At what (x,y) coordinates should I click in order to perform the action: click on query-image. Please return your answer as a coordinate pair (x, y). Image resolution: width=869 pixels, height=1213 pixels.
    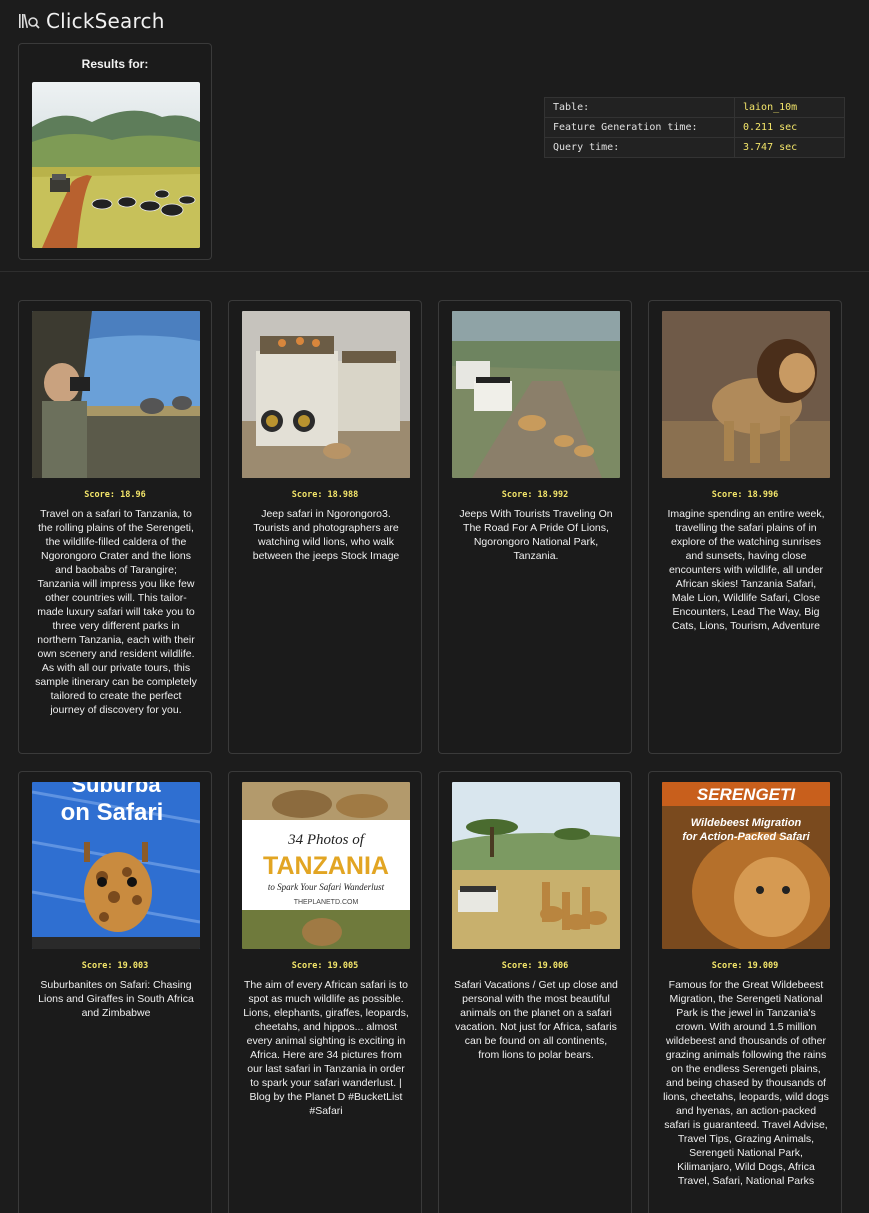
    Looking at the image, I should click on (116, 165).